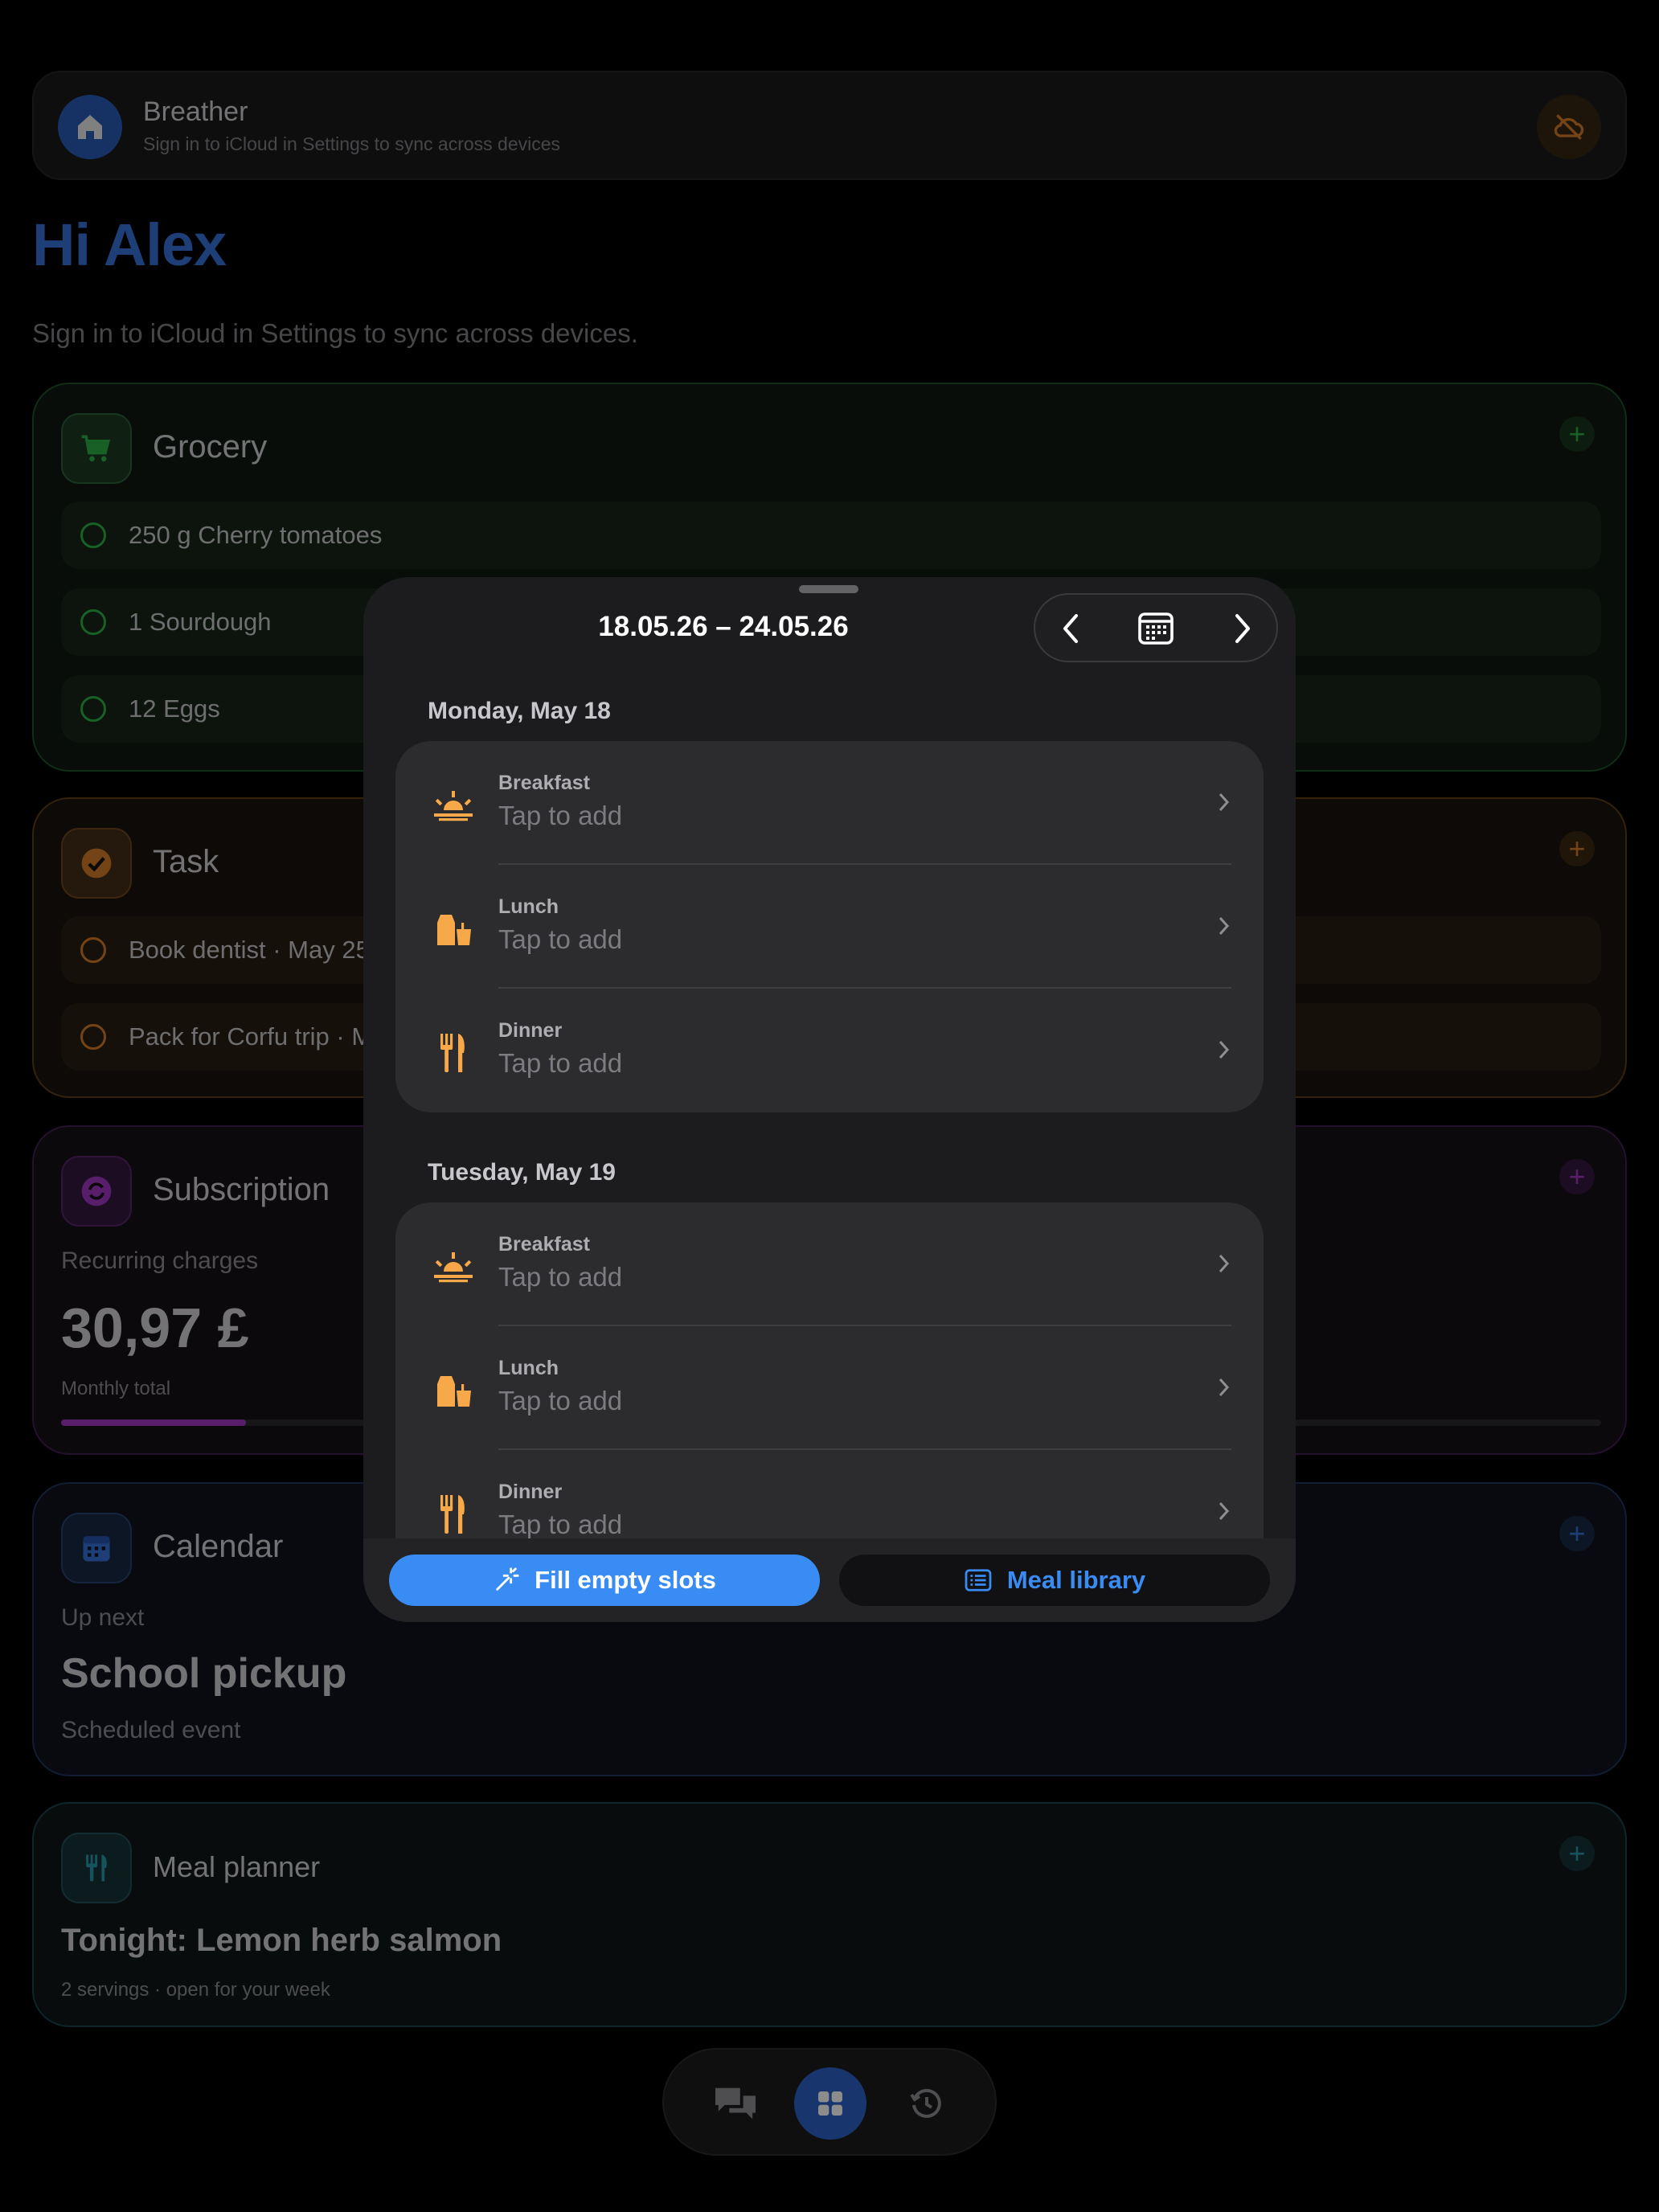 This screenshot has height=2212, width=1659. What do you see at coordinates (829, 1050) in the screenshot?
I see `meal-slot-dinner: Dinner Tap to add` at bounding box center [829, 1050].